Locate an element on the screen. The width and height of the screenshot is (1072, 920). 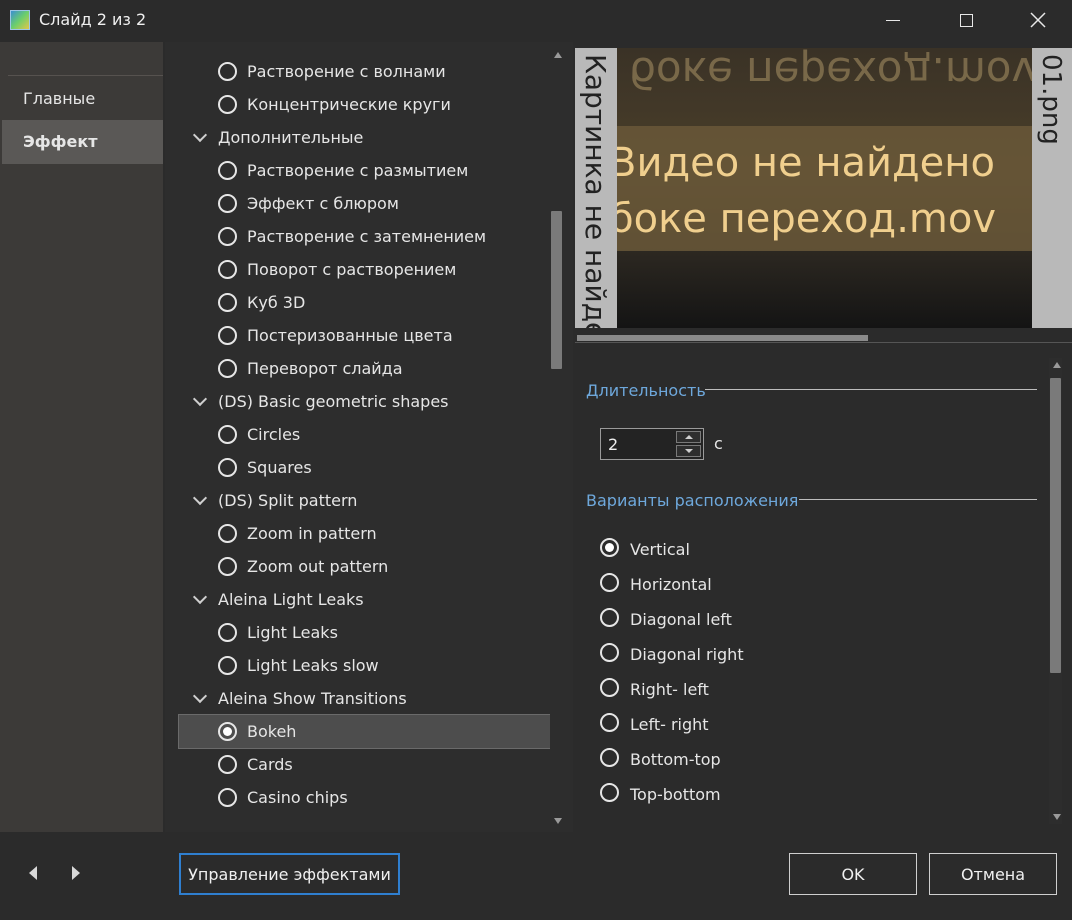
layout-option: Top-bottom is located at coordinates (750, 795).